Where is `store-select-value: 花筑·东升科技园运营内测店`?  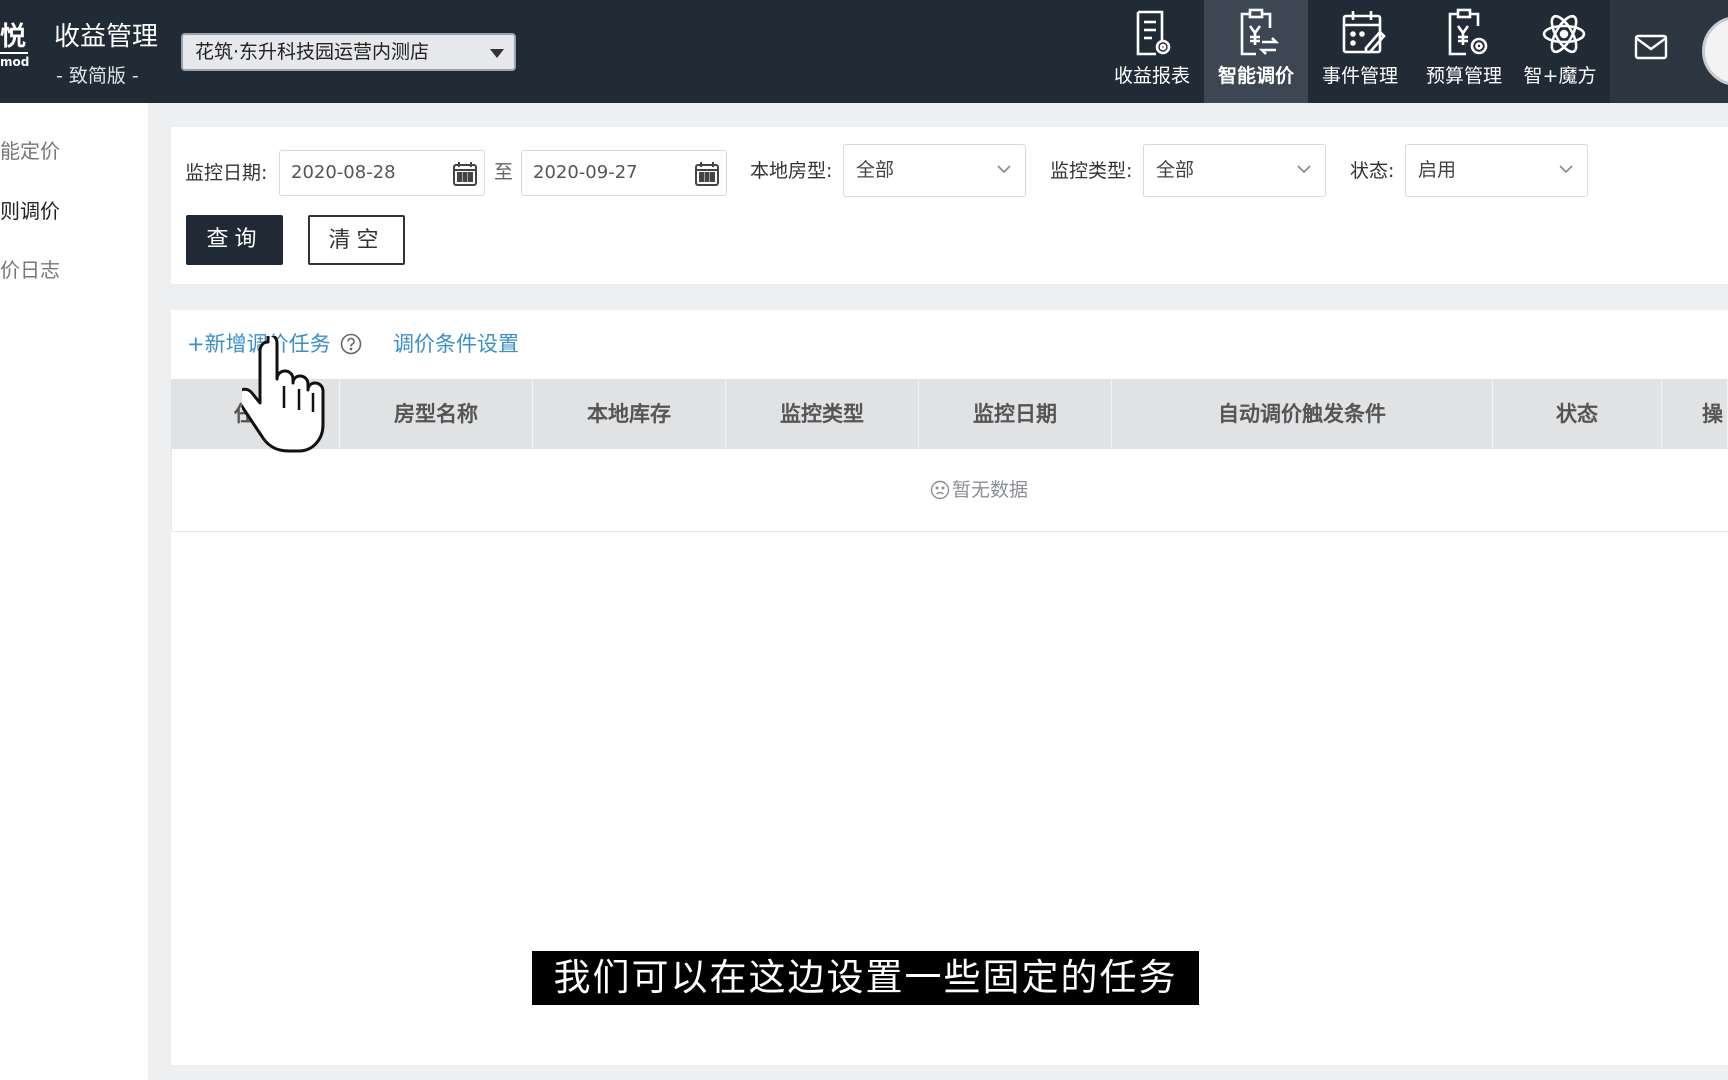
store-select-value: 花筑·东升科技园运营内测店 is located at coordinates (312, 52).